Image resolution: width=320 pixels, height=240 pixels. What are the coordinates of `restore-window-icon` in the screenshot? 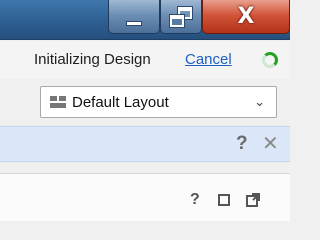 It's located at (181, 16).